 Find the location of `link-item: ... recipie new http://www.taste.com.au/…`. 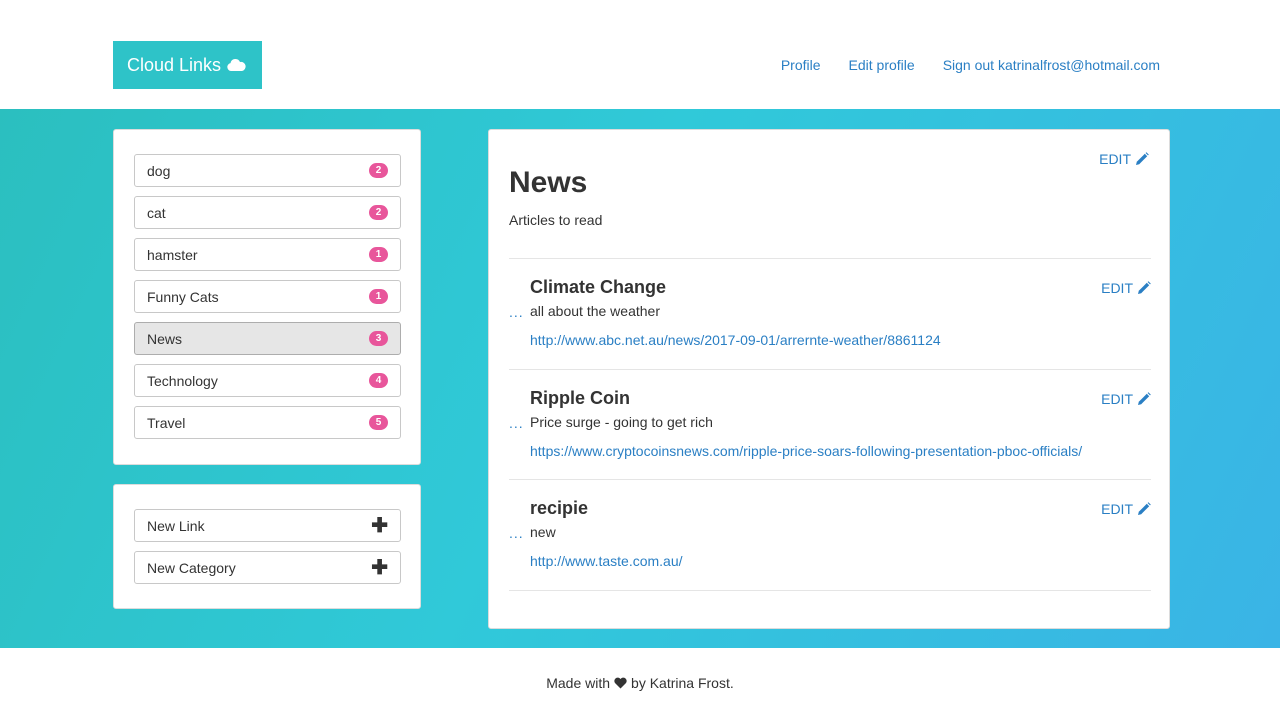

link-item: ... recipie new http://www.taste.com.au/… is located at coordinates (830, 535).